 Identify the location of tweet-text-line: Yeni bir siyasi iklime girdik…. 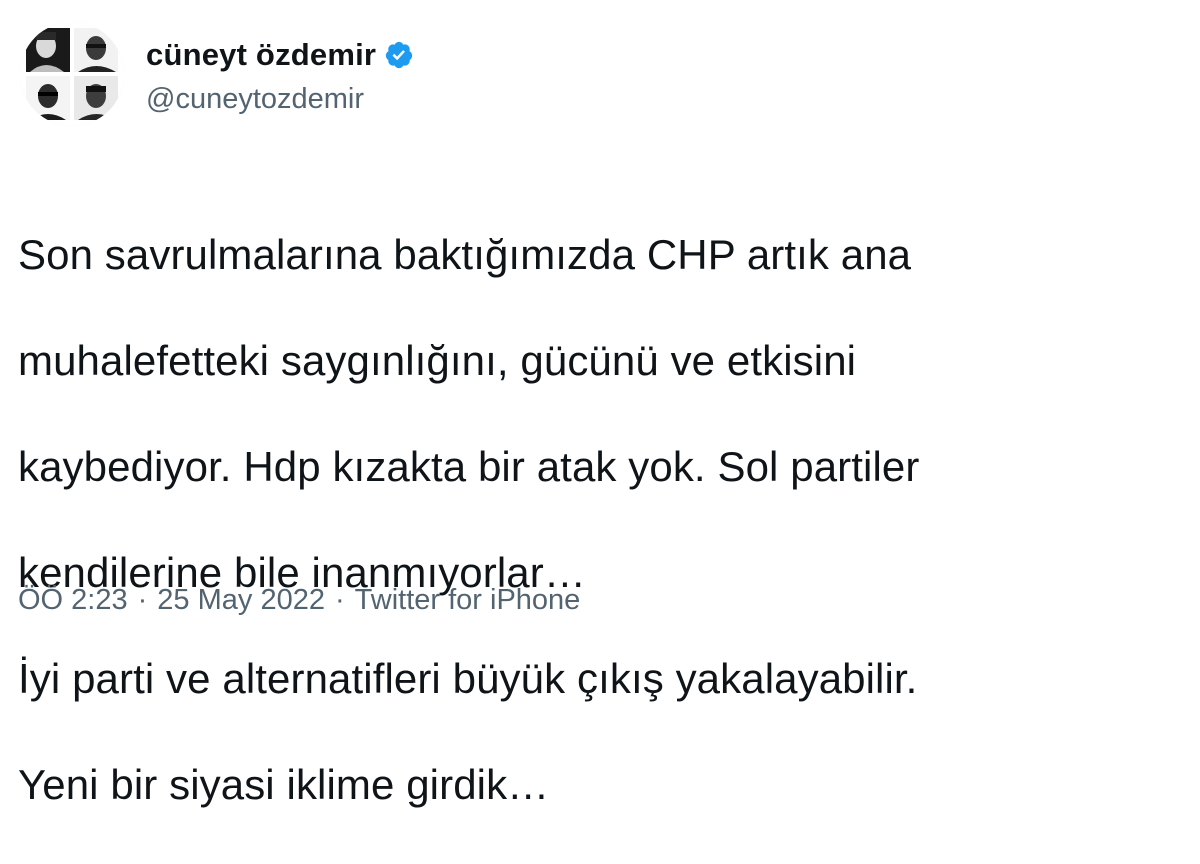
(284, 784).